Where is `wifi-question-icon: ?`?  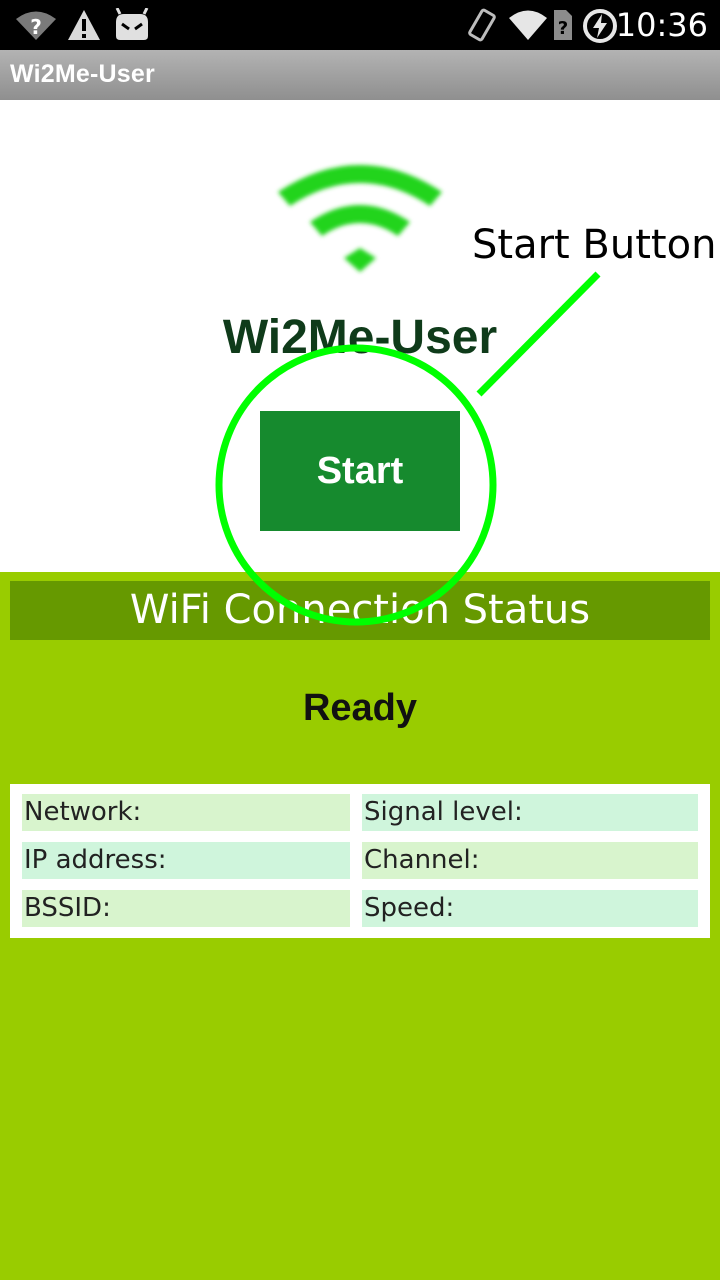
wifi-question-icon: ? is located at coordinates (36, 25).